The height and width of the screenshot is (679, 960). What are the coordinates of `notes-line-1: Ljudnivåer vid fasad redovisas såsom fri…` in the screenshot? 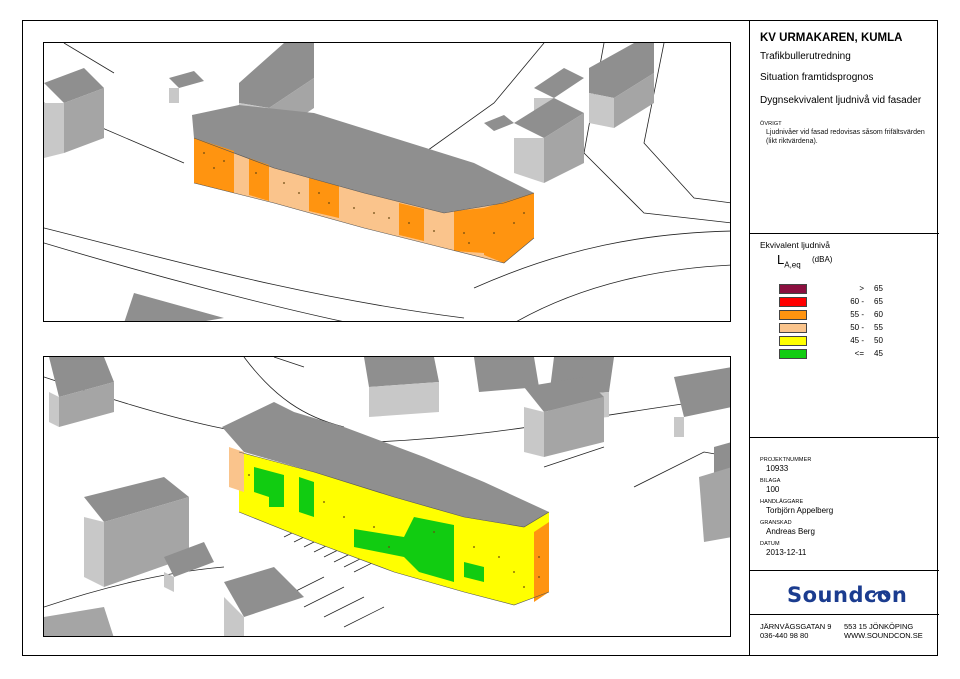 It's located at (845, 132).